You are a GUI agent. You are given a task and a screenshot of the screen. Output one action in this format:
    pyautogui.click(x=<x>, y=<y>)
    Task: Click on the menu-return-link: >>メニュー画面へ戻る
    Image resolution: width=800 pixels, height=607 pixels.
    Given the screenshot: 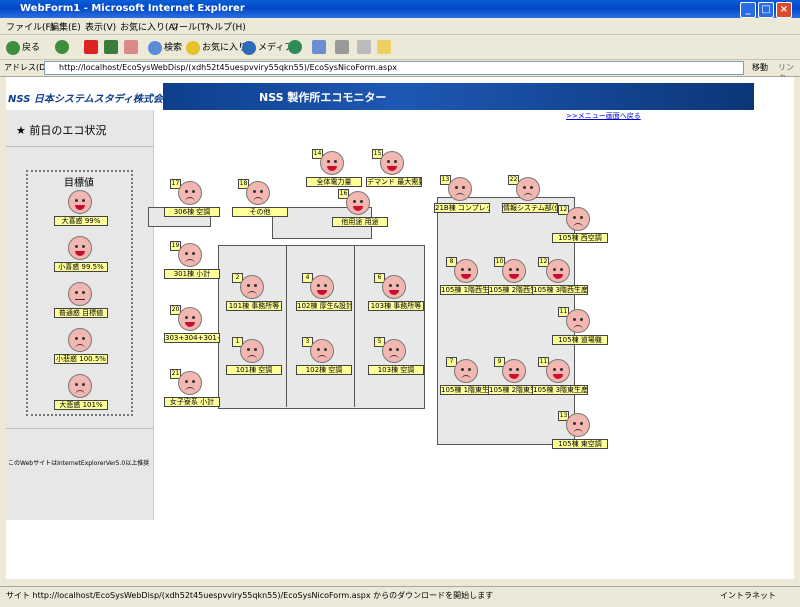 What is the action you would take?
    pyautogui.click(x=603, y=116)
    